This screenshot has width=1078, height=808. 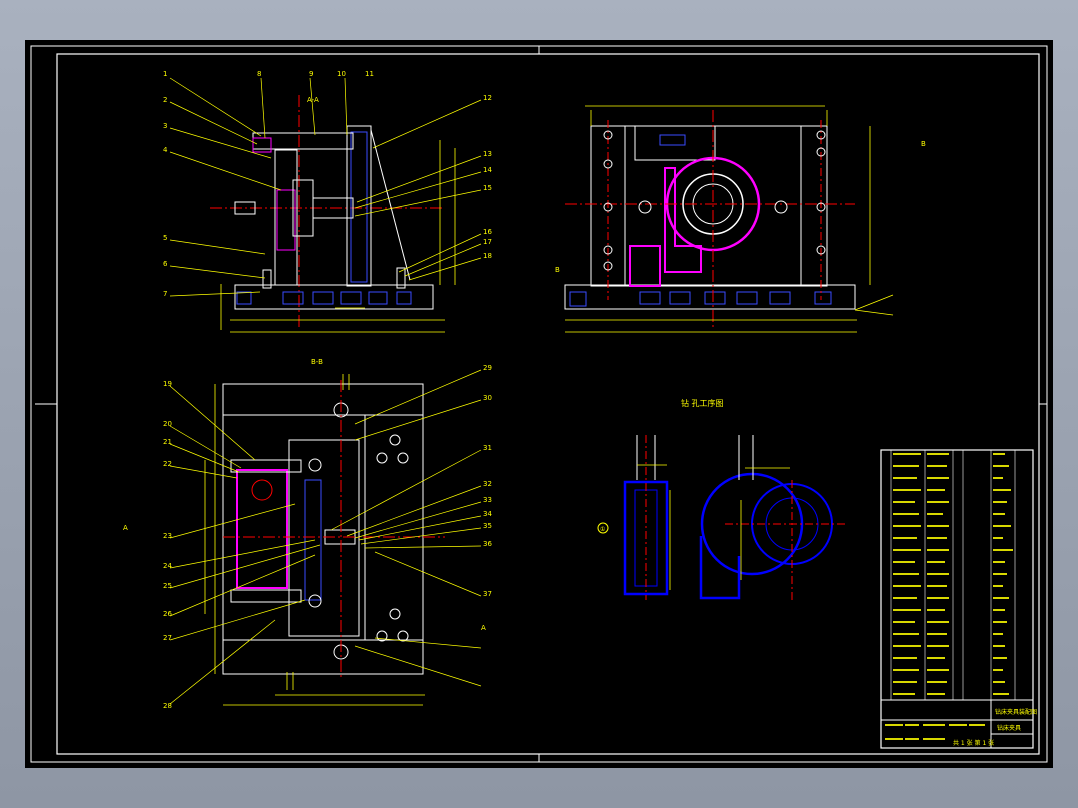 I want to click on workpiece-section, so click(x=286, y=220).